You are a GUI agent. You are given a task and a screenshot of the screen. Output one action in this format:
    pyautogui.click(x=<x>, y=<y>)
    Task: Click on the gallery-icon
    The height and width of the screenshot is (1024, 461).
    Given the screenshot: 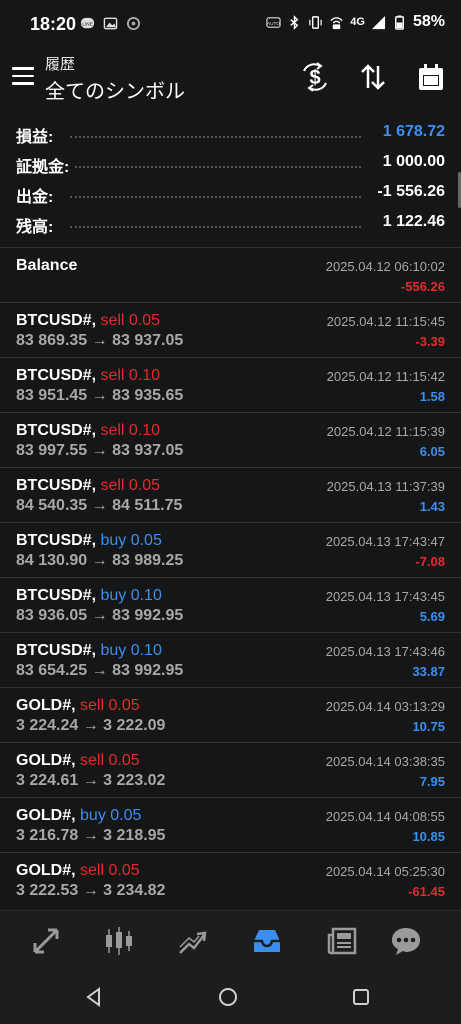 What is the action you would take?
    pyautogui.click(x=110, y=23)
    